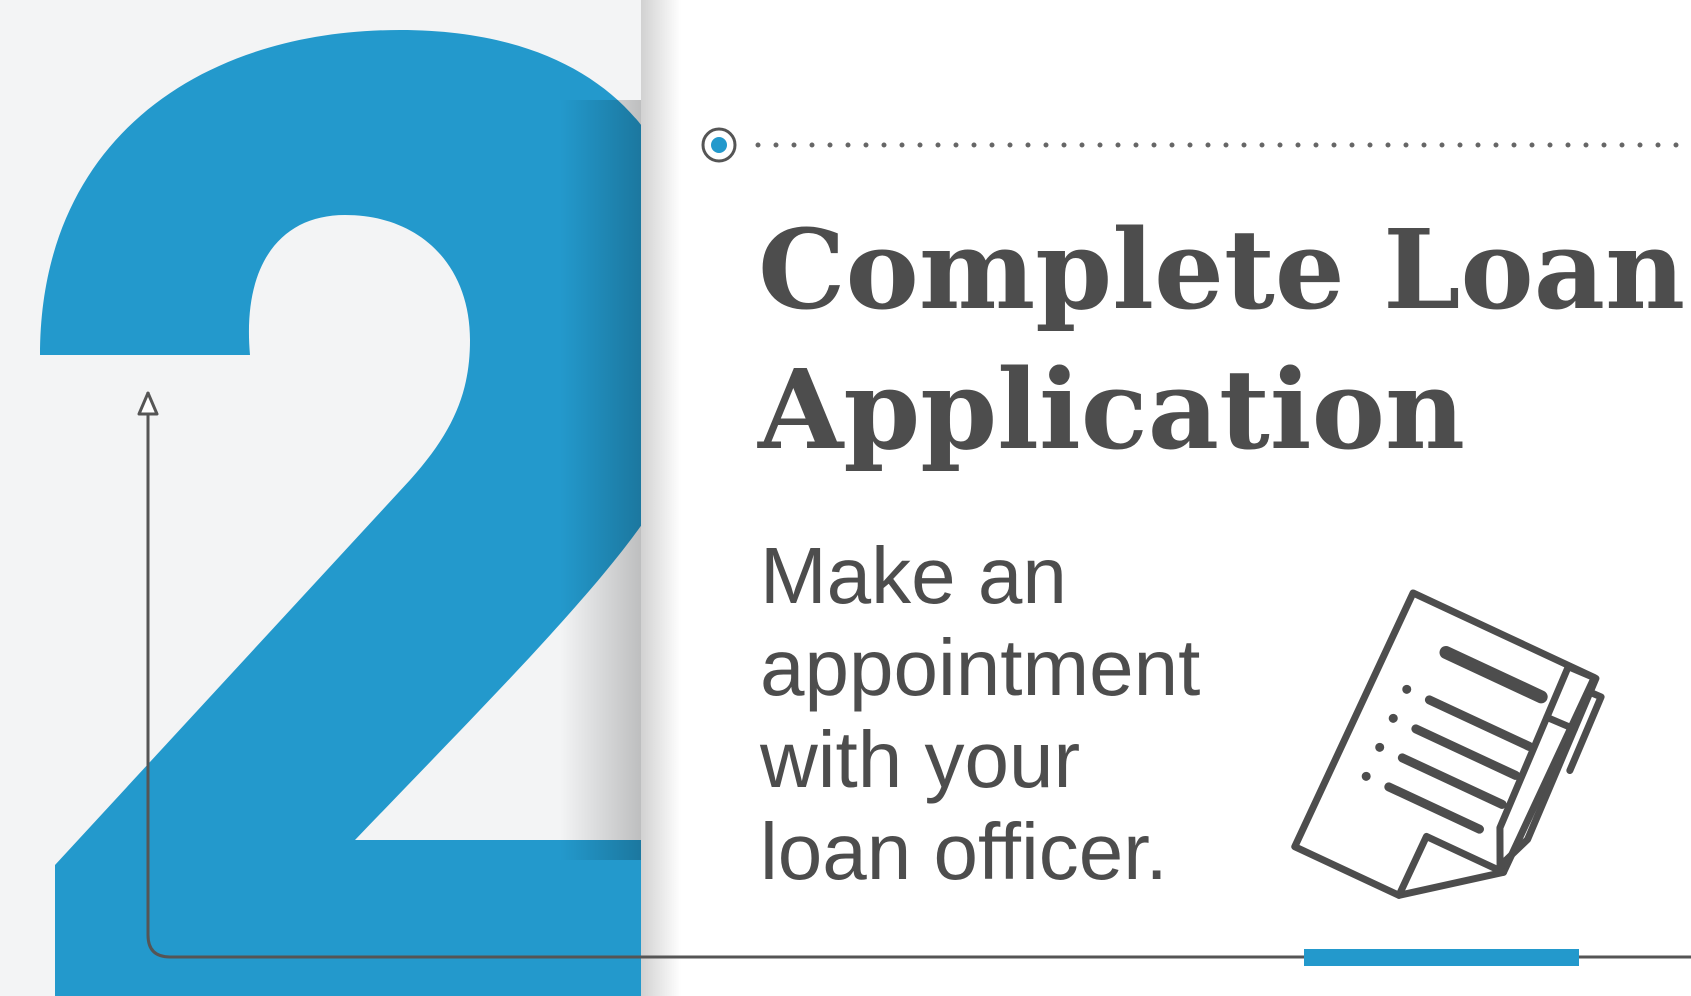 The height and width of the screenshot is (996, 1691). What do you see at coordinates (600, 480) in the screenshot?
I see `fold-shadow` at bounding box center [600, 480].